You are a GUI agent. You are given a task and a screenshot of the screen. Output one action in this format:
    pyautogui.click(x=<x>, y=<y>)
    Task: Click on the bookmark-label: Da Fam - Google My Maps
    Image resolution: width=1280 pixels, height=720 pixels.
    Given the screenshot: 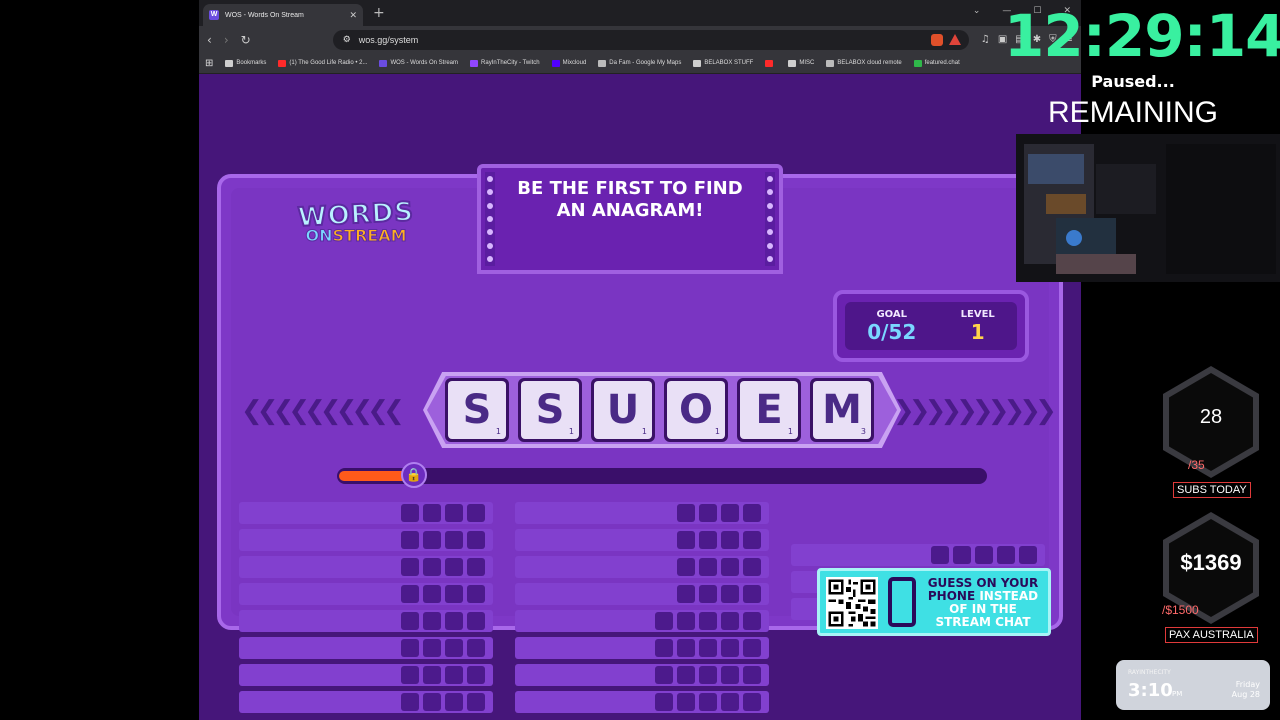 What is the action you would take?
    pyautogui.click(x=645, y=63)
    